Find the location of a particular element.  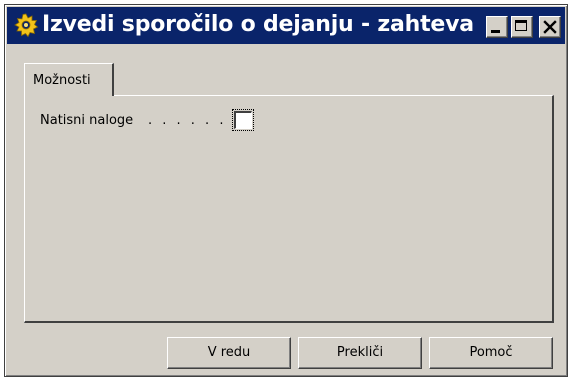

maximize-button is located at coordinates (522, 27).